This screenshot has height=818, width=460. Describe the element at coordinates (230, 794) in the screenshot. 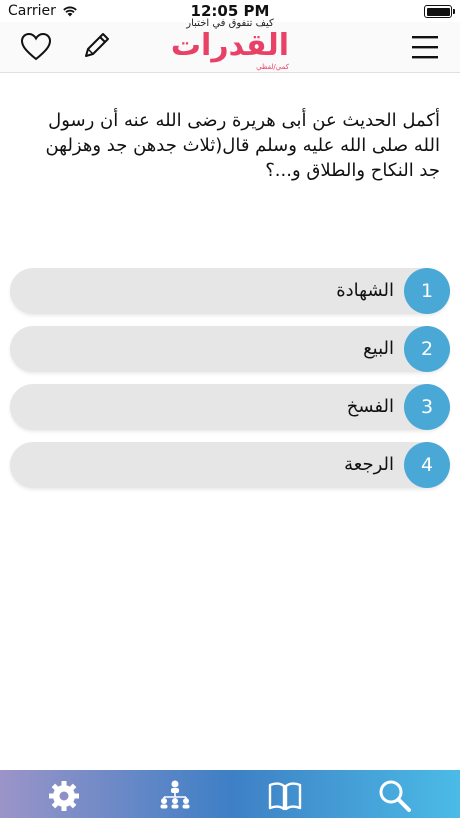

I see `tab-bar` at that location.